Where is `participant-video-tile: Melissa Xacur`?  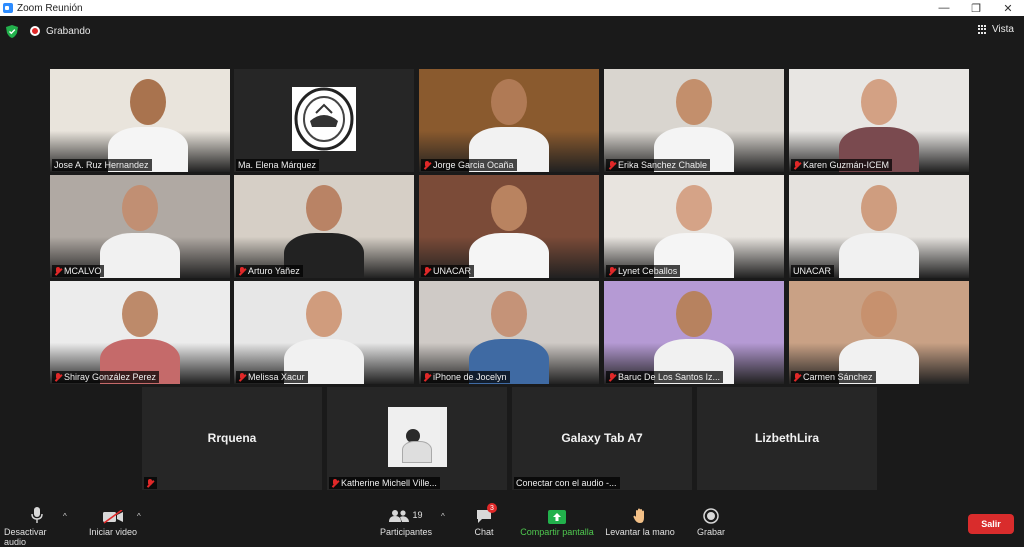
participant-video-tile: Melissa Xacur is located at coordinates (324, 332).